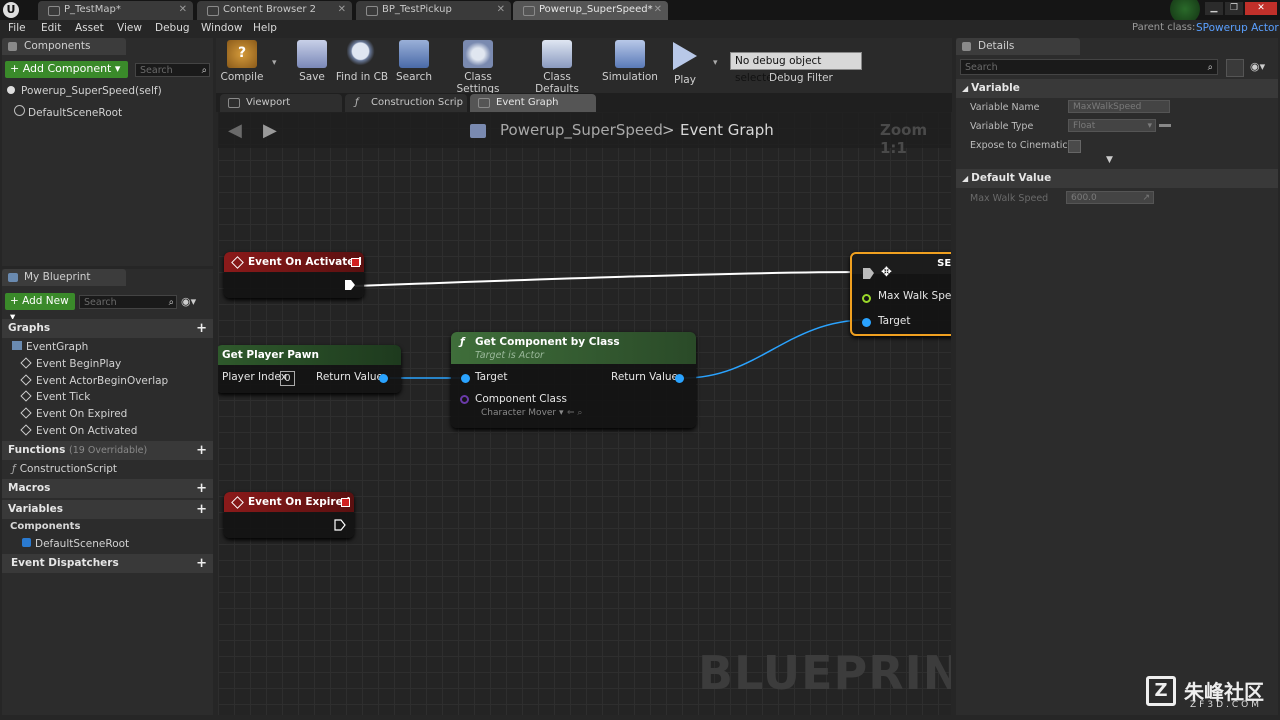  I want to click on menu-asset: Asset, so click(89, 28).